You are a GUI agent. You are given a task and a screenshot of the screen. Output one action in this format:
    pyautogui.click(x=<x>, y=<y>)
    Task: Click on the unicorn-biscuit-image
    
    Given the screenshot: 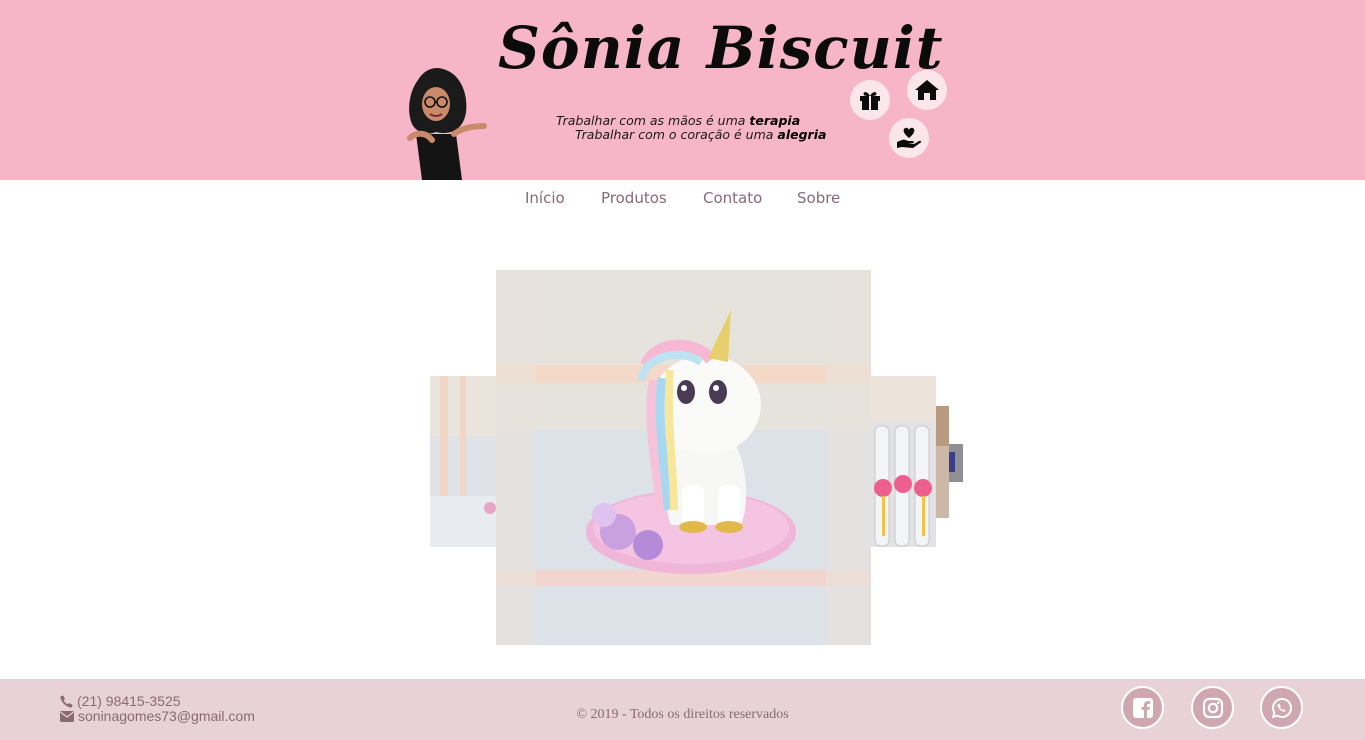 What is the action you would take?
    pyautogui.click(x=683, y=457)
    